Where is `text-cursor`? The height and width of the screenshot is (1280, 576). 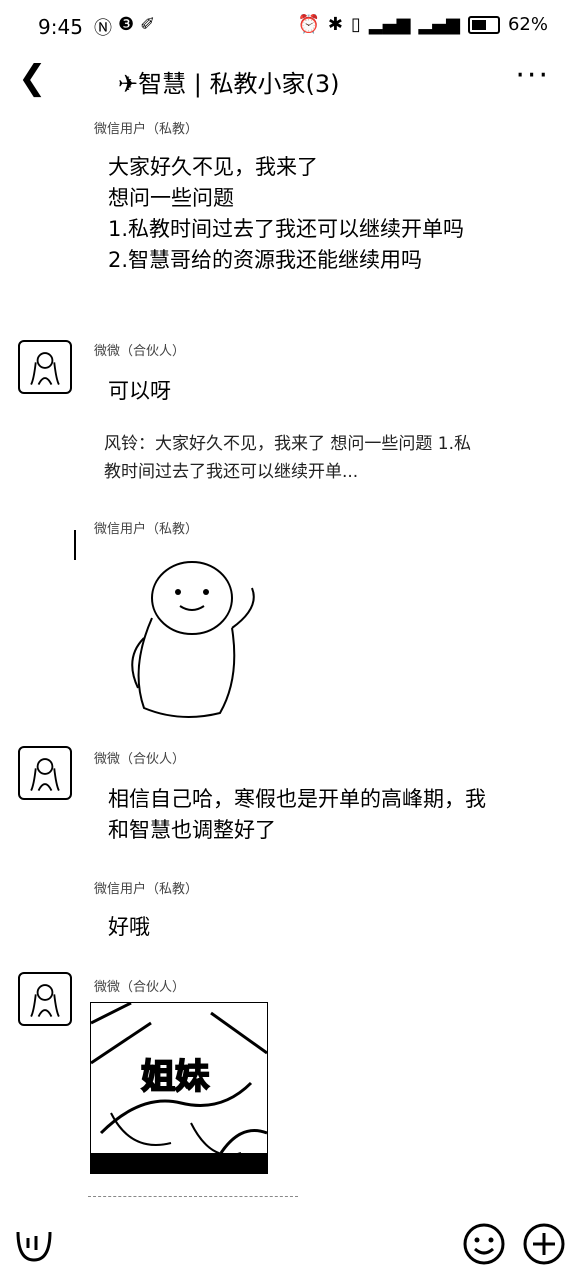 text-cursor is located at coordinates (75, 545).